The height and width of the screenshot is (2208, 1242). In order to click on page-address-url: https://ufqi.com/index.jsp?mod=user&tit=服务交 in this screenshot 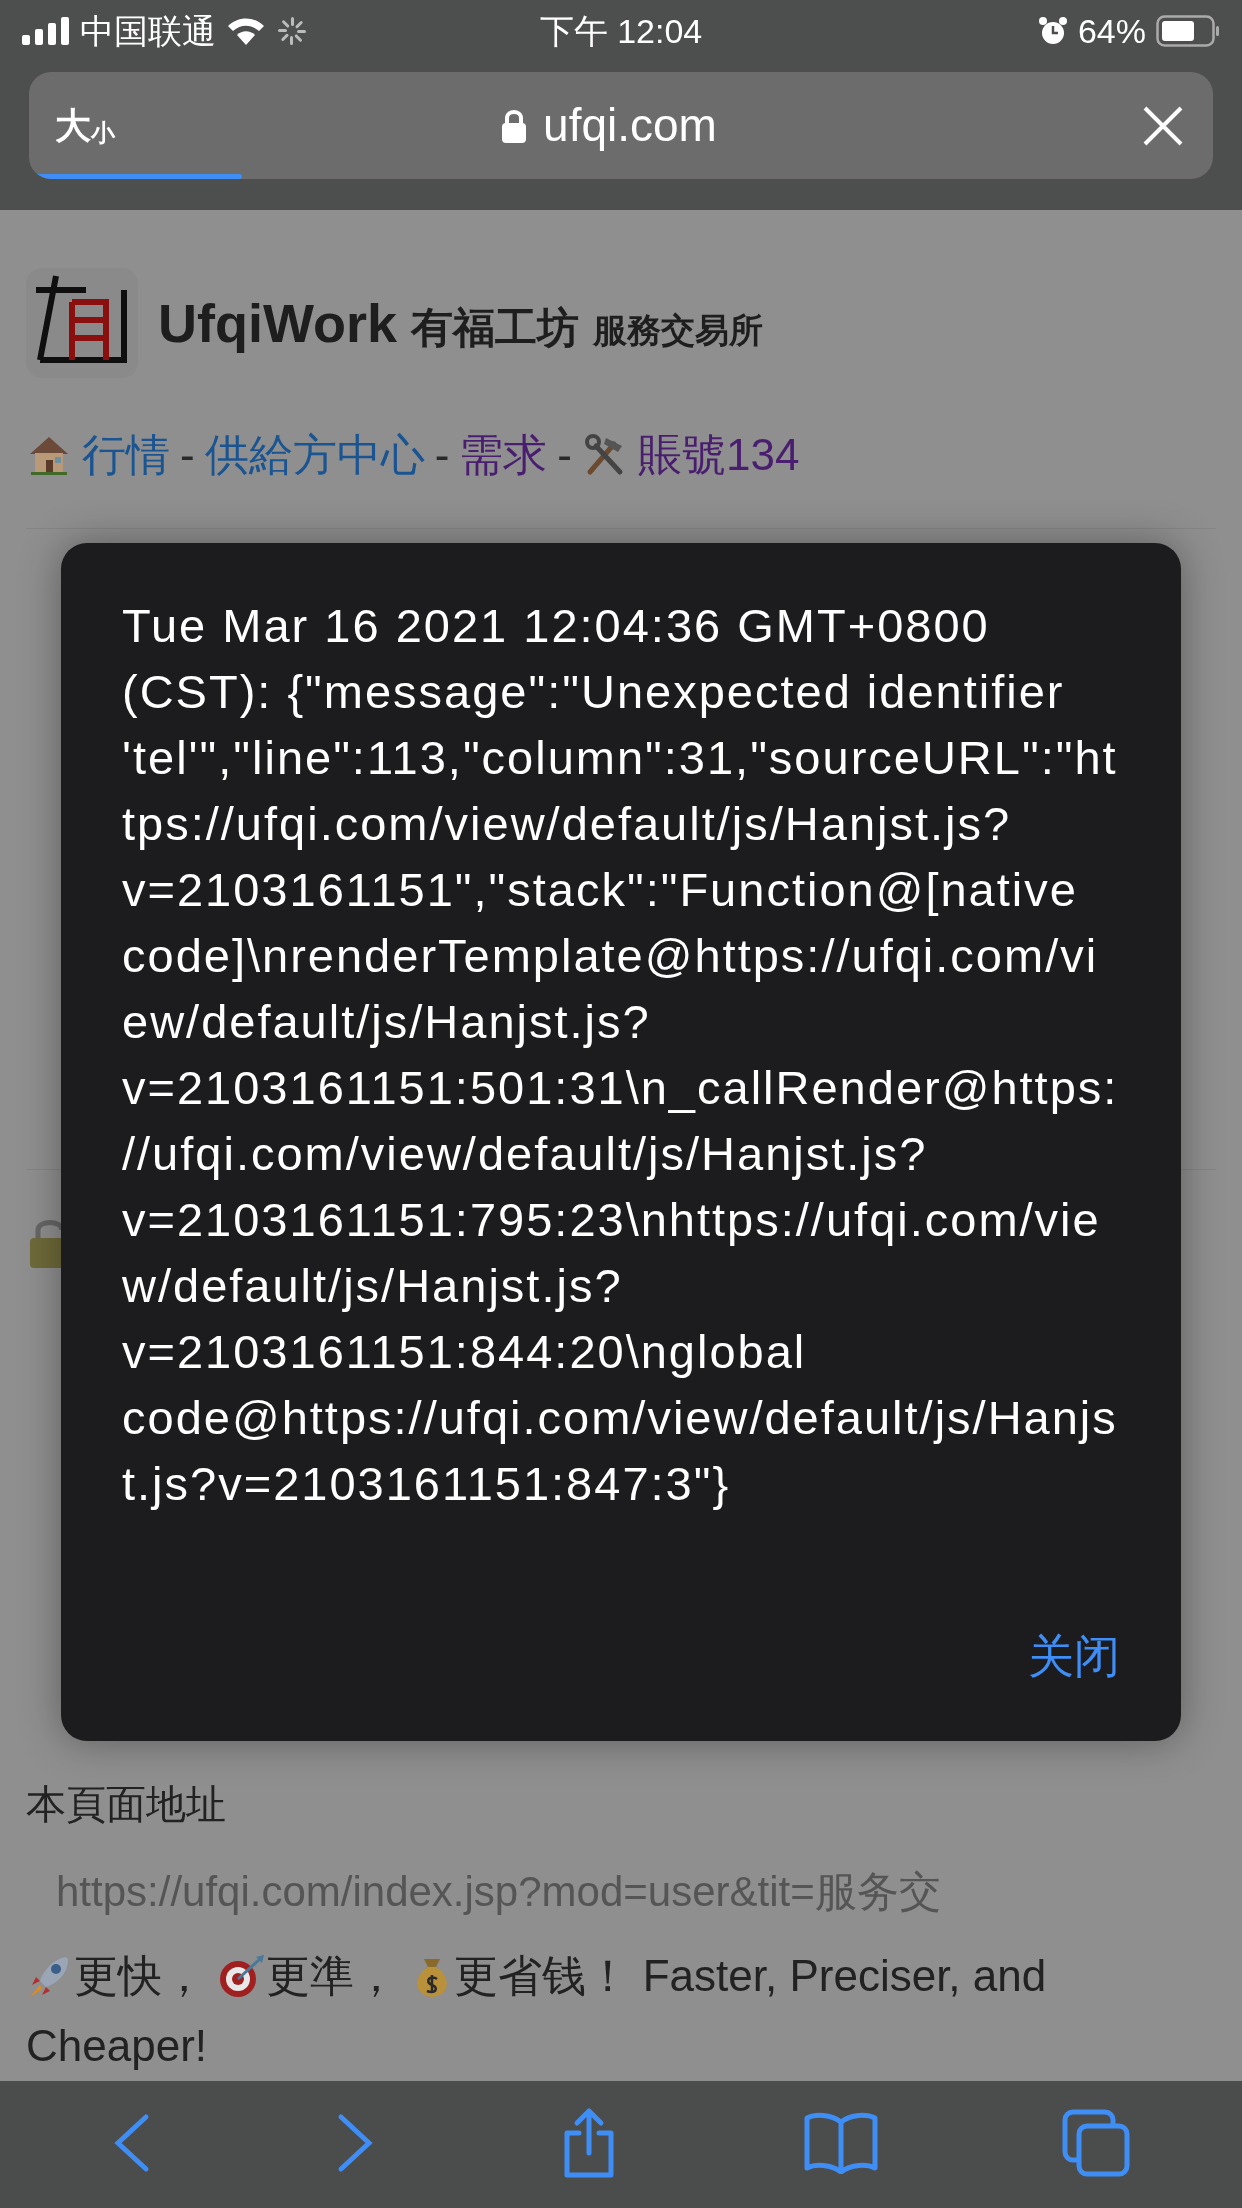, I will do `click(498, 1892)`.